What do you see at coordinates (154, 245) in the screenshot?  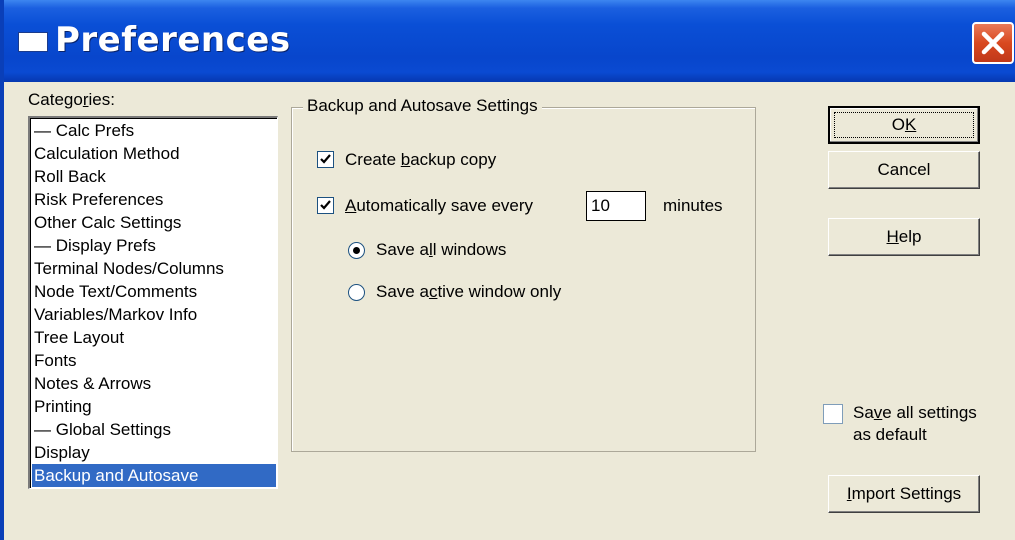 I see `list-item: — Display Prefs` at bounding box center [154, 245].